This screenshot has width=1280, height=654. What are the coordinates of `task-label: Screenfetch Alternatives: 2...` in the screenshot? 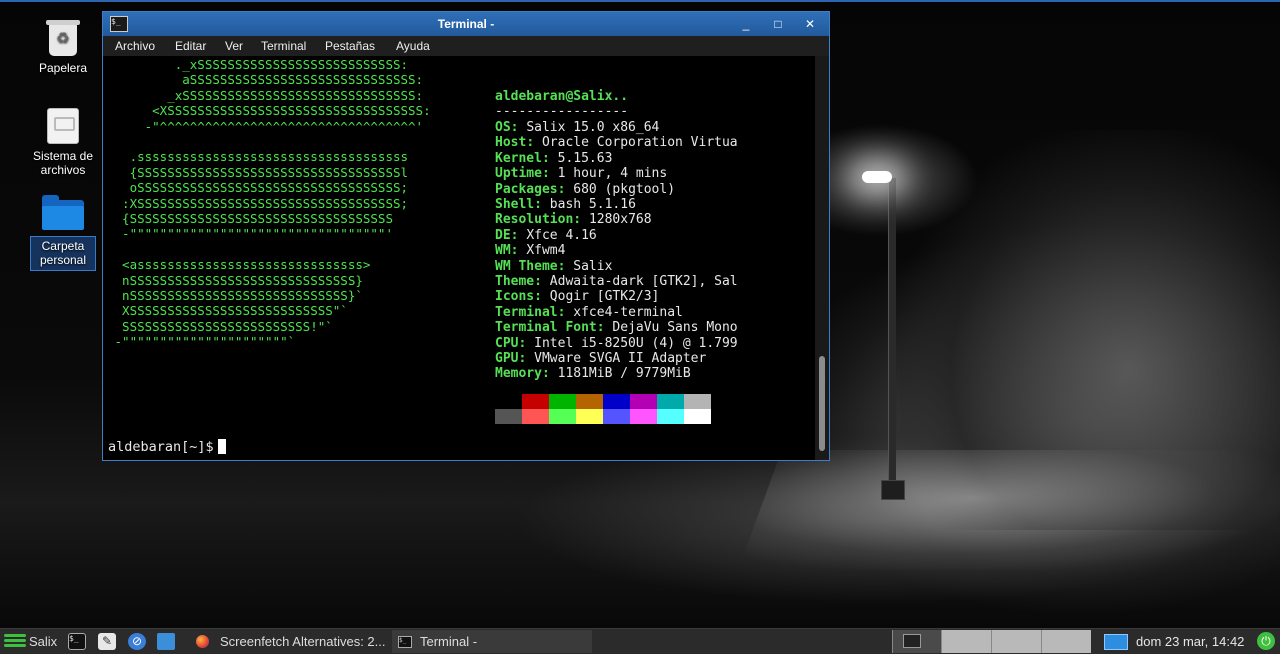 It's located at (303, 641).